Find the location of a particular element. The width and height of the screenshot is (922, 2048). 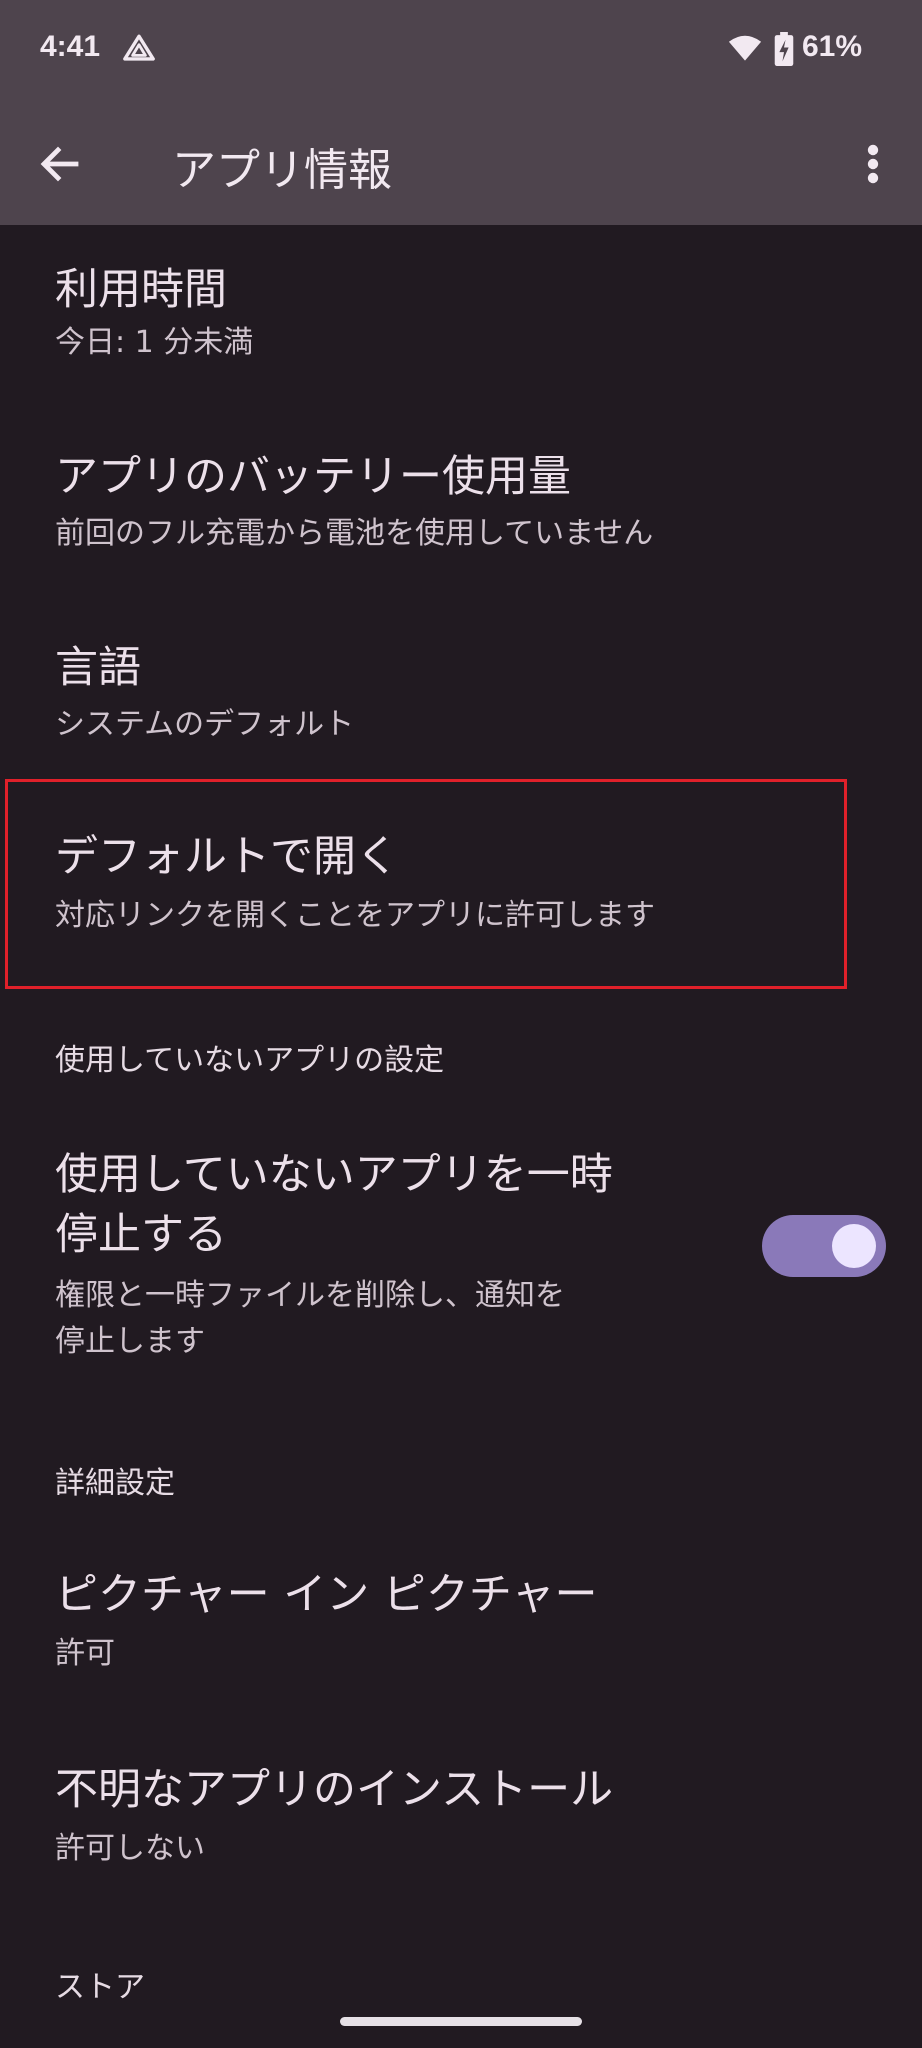

pause-unused-subtitle-line2: 停止します is located at coordinates (130, 1341).